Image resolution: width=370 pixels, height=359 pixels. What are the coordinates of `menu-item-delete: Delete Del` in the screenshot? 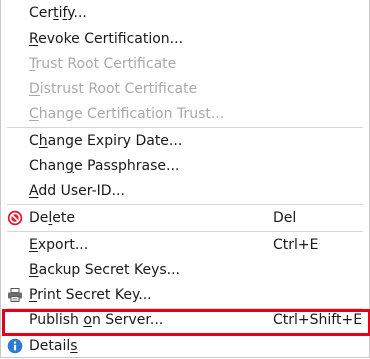 It's located at (185, 218).